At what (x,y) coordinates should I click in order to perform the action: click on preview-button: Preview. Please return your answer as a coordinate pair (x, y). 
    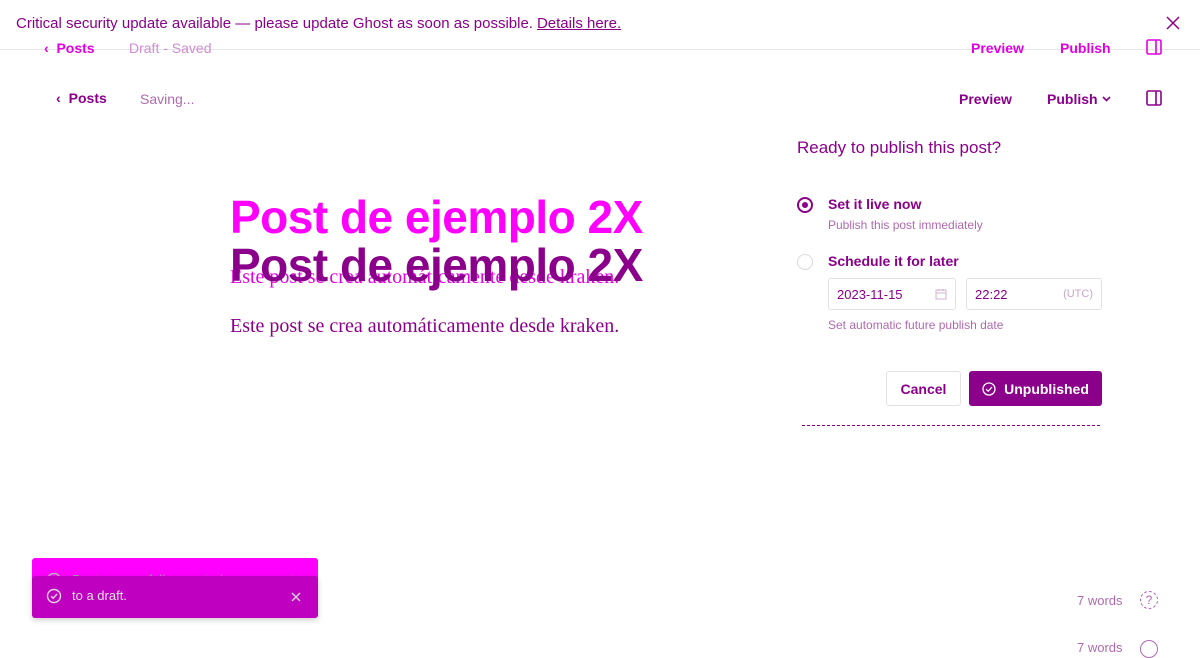
    Looking at the image, I should click on (985, 99).